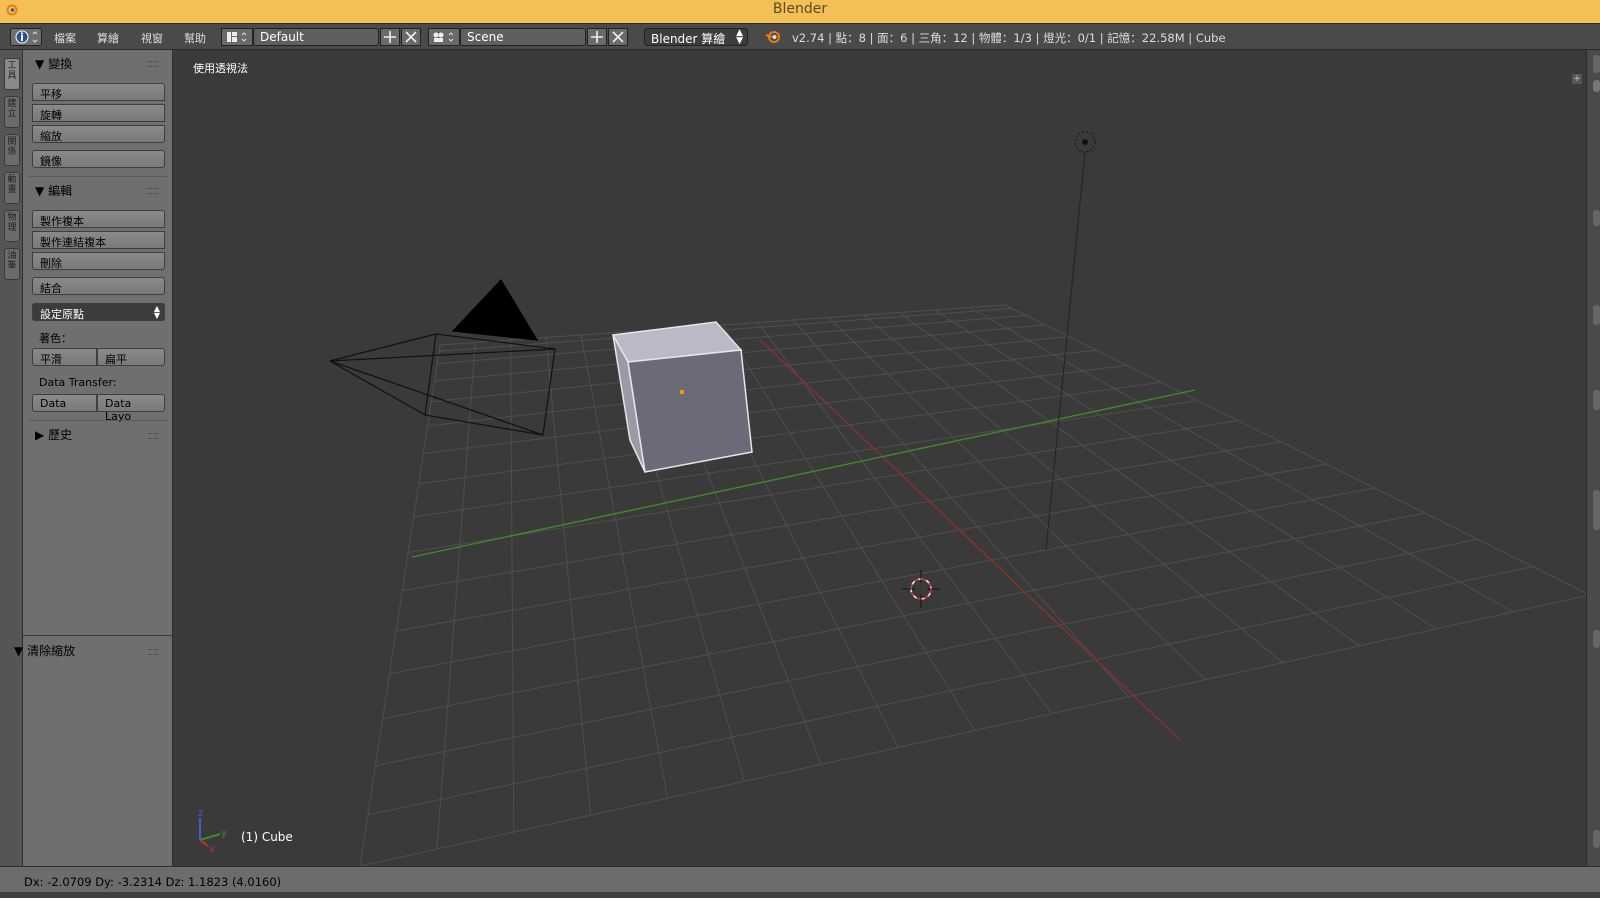  Describe the element at coordinates (98, 113) in the screenshot. I see `rotate-button: 旋轉` at that location.